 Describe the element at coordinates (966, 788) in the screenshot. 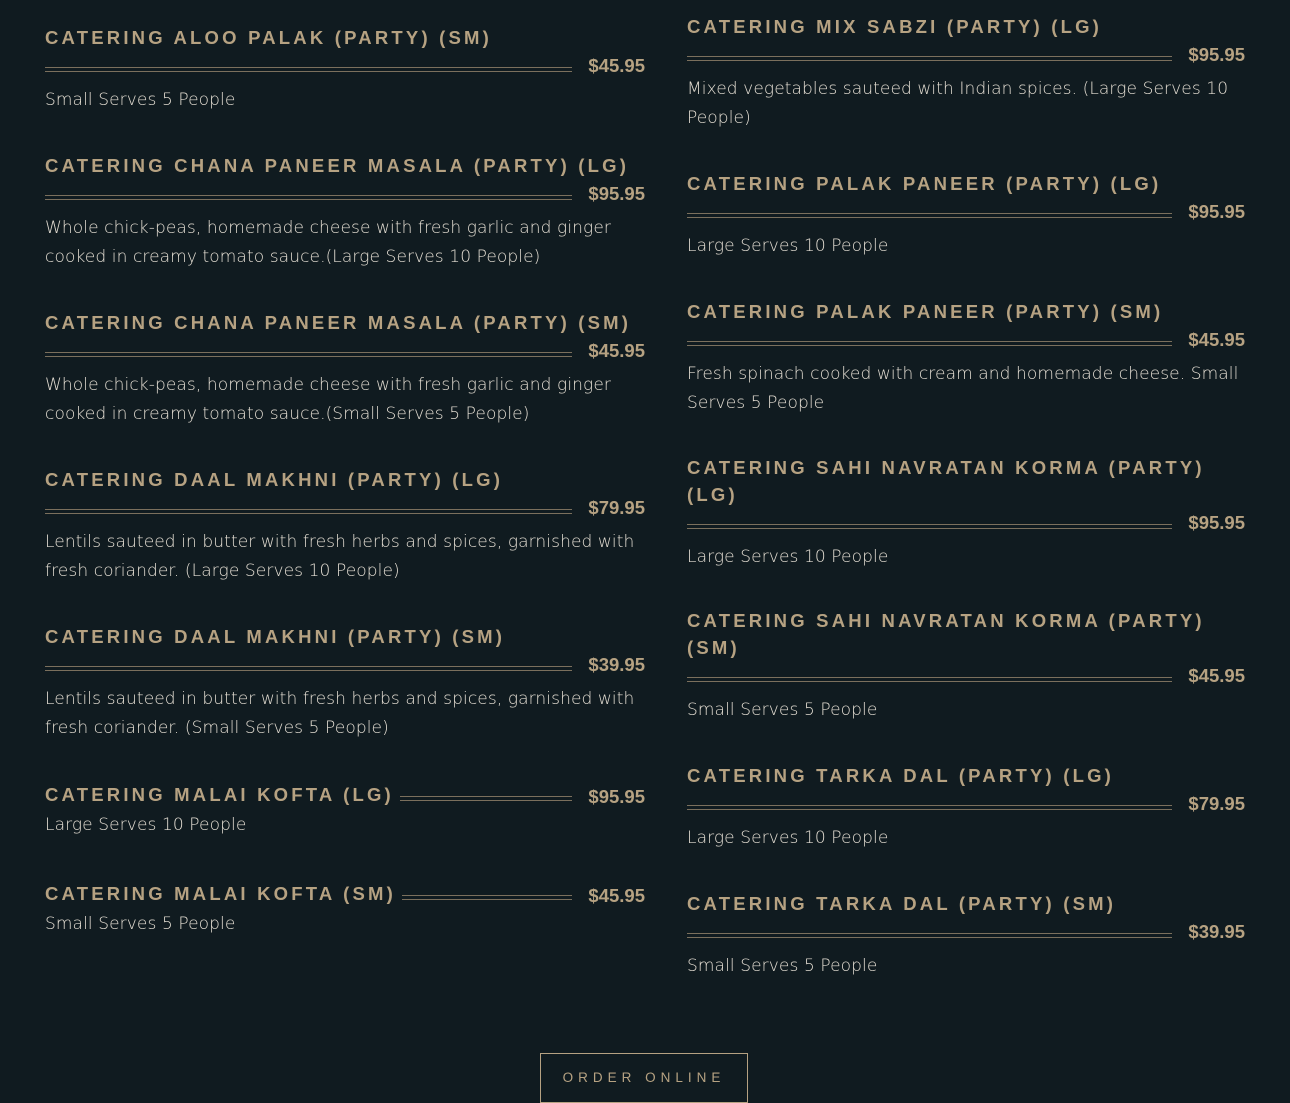

I see `menu-item-header: CATERING TARKA DAL (PARTY) (LG) $79.95` at that location.